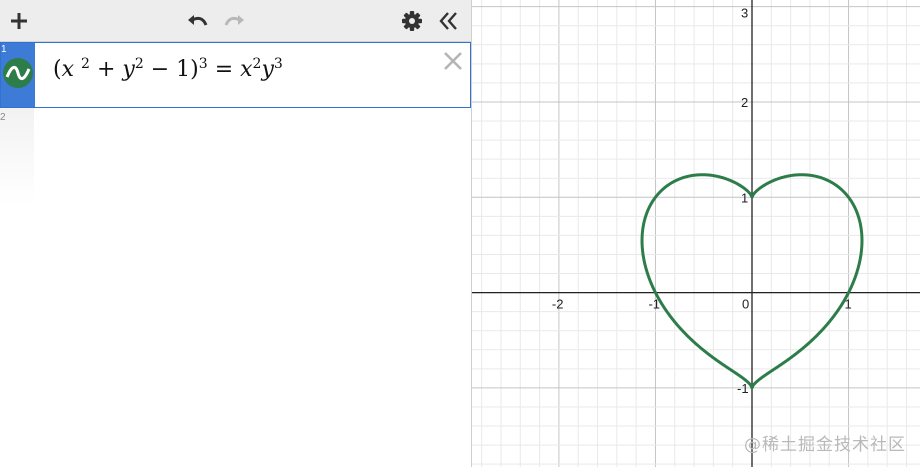 The image size is (920, 467). Describe the element at coordinates (194, 69) in the screenshot. I see `close-paren: )` at that location.